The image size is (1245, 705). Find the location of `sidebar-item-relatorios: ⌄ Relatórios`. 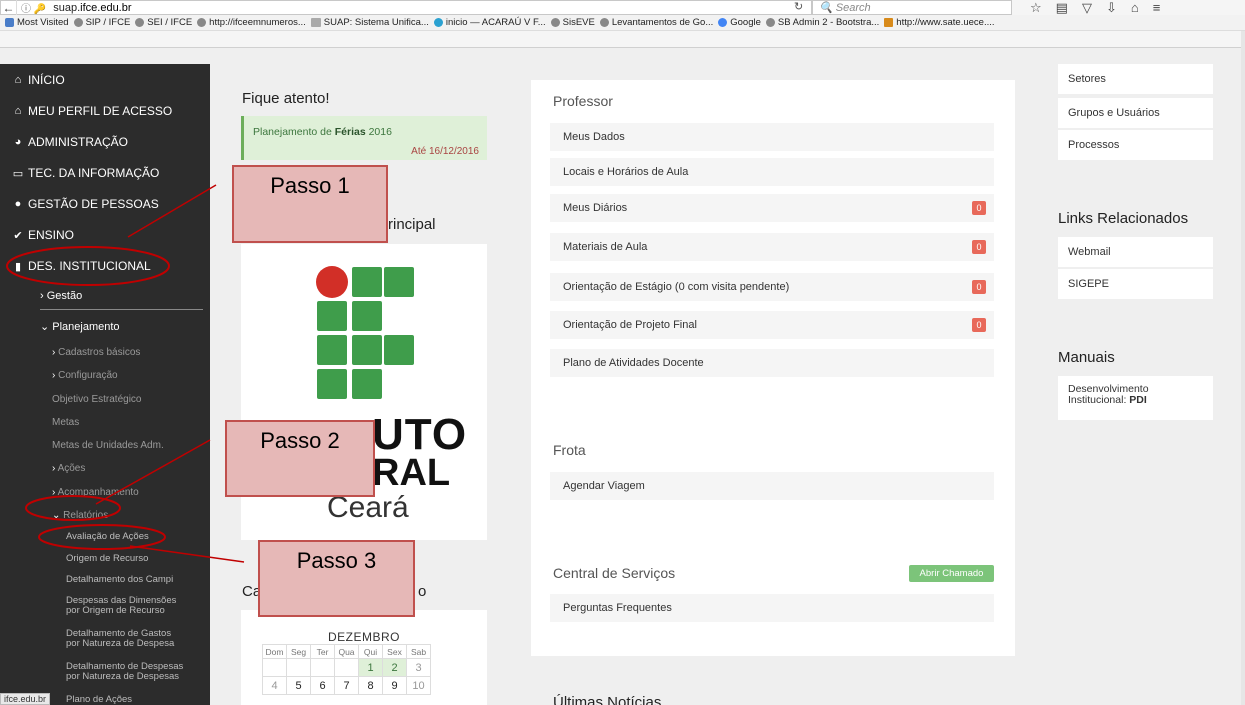

sidebar-item-relatorios: ⌄ Relatórios is located at coordinates (80, 515).